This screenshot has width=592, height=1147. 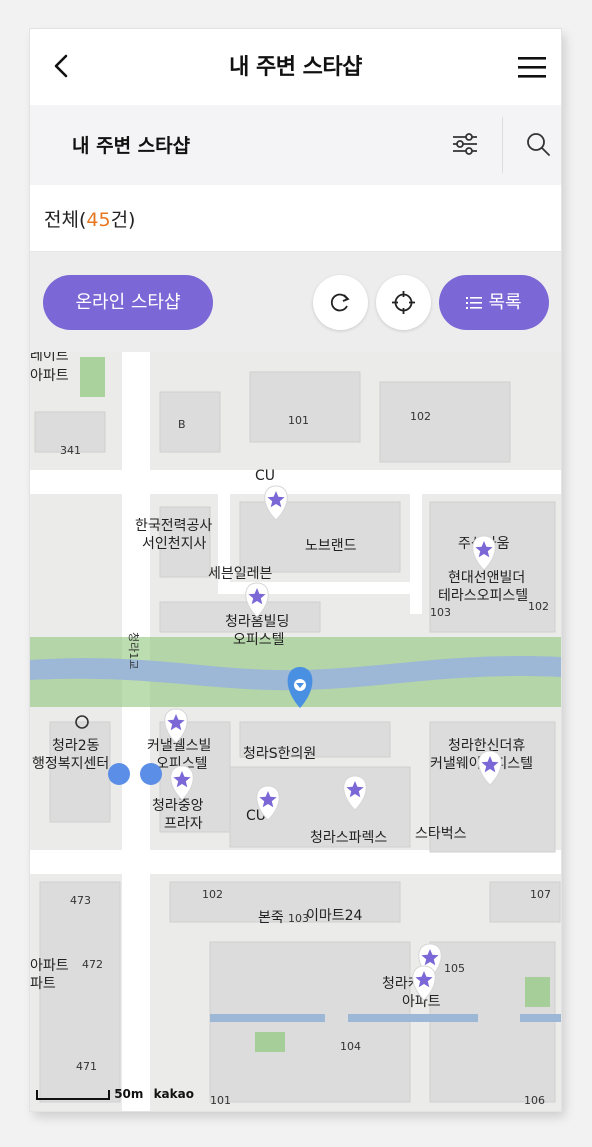 What do you see at coordinates (532, 67) in the screenshot?
I see `hamburger-menu-icon` at bounding box center [532, 67].